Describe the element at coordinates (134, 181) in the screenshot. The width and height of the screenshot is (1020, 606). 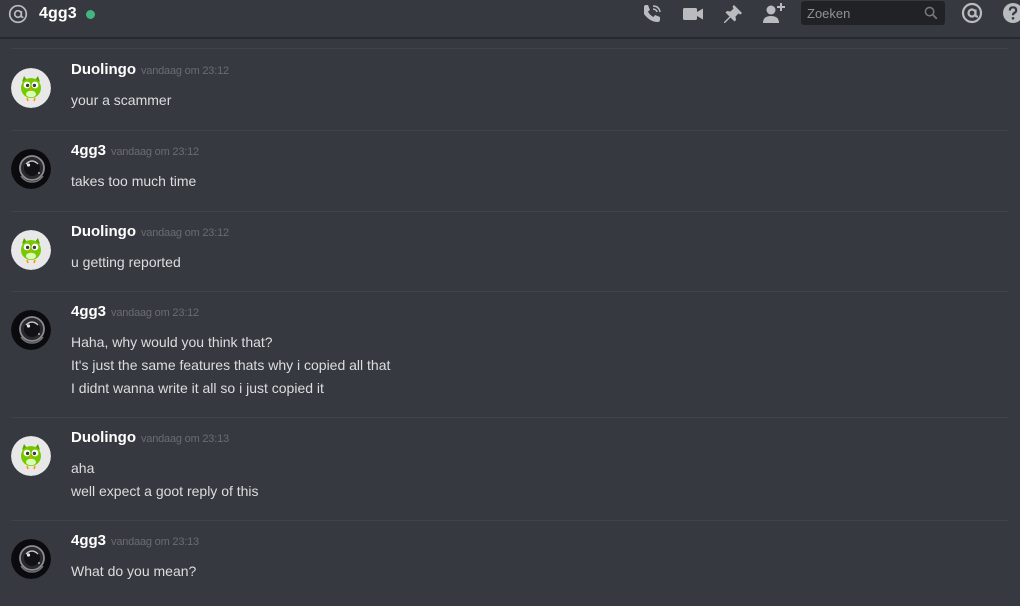
I see `message-text: takes too much time` at that location.